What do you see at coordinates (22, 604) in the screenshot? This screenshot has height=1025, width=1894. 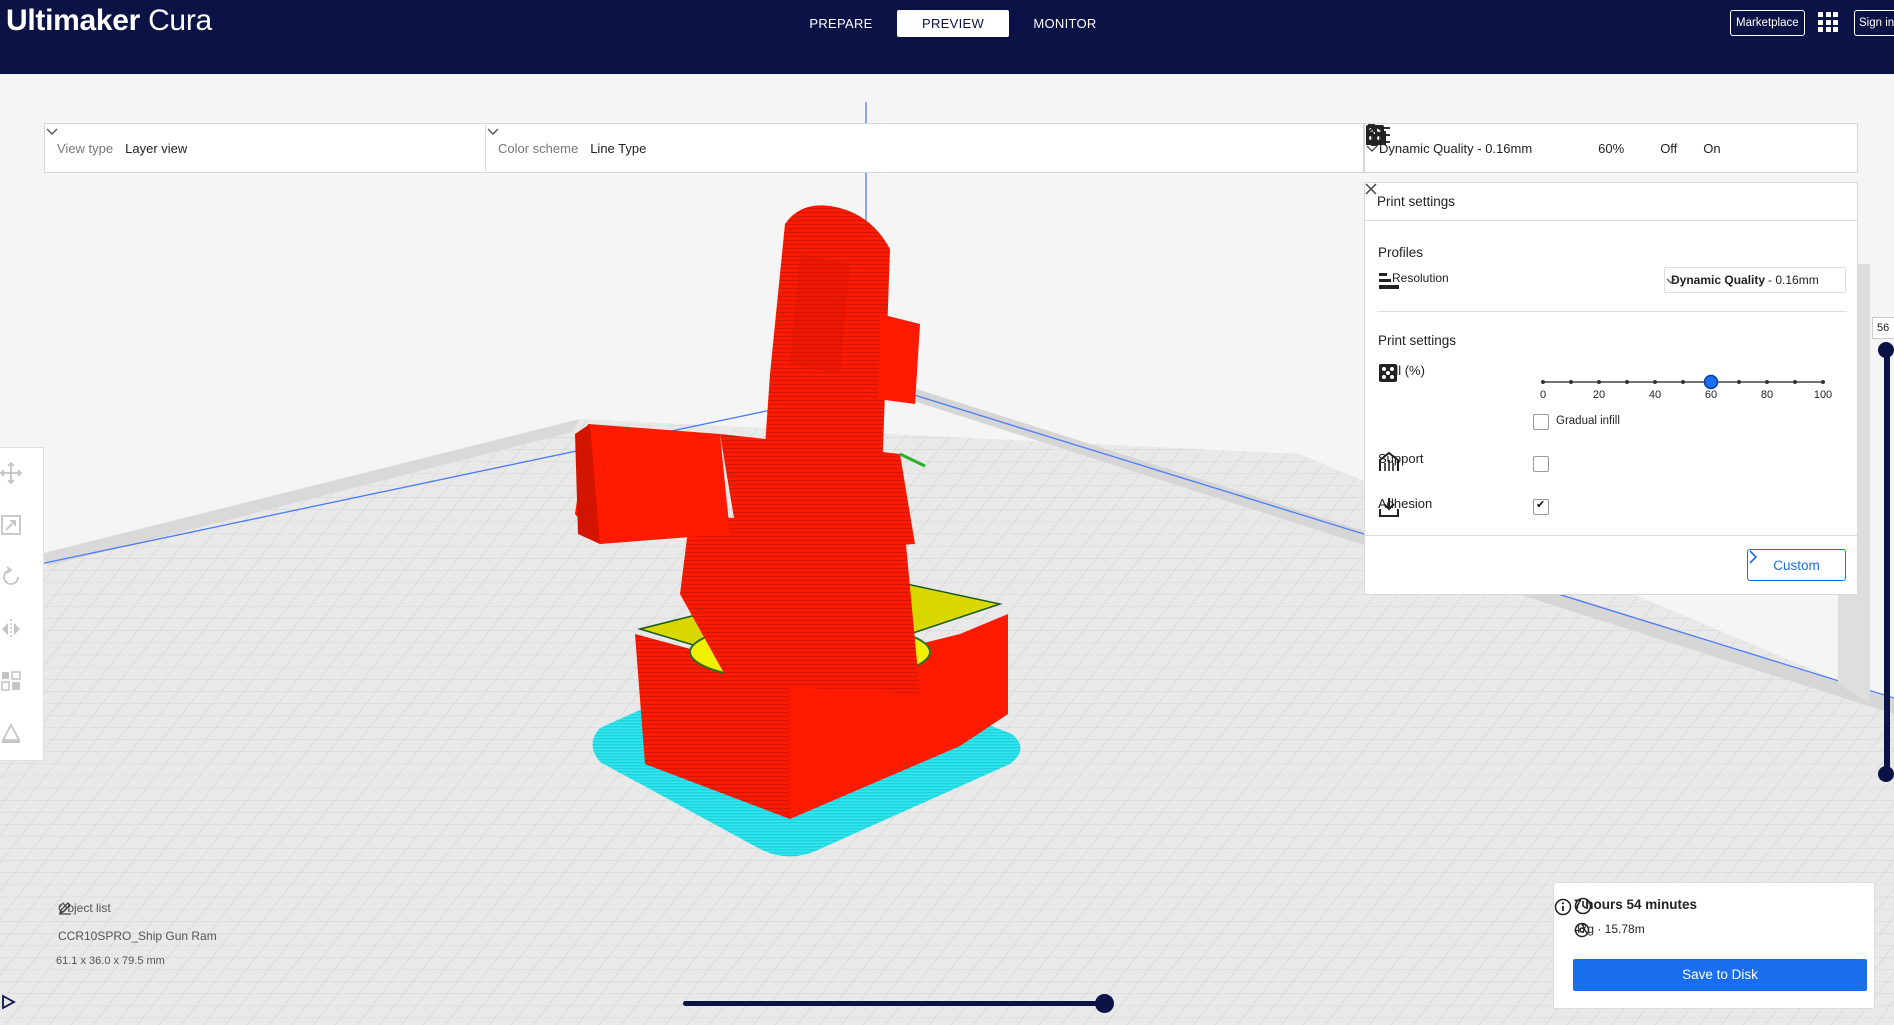 I see `tool-panel` at bounding box center [22, 604].